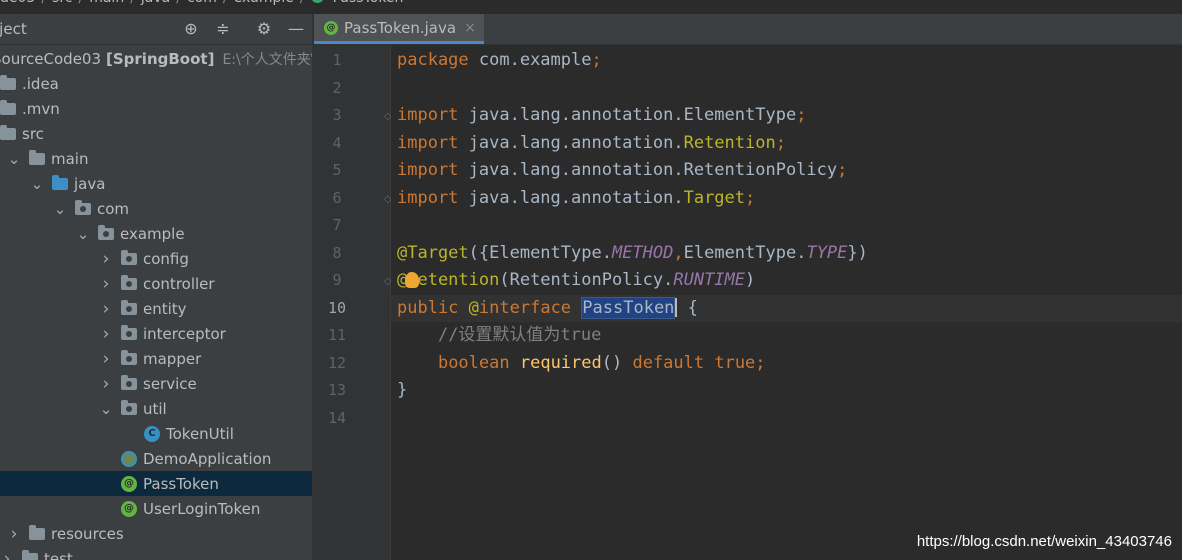  I want to click on breadcrumb-item: java, so click(155, 3).